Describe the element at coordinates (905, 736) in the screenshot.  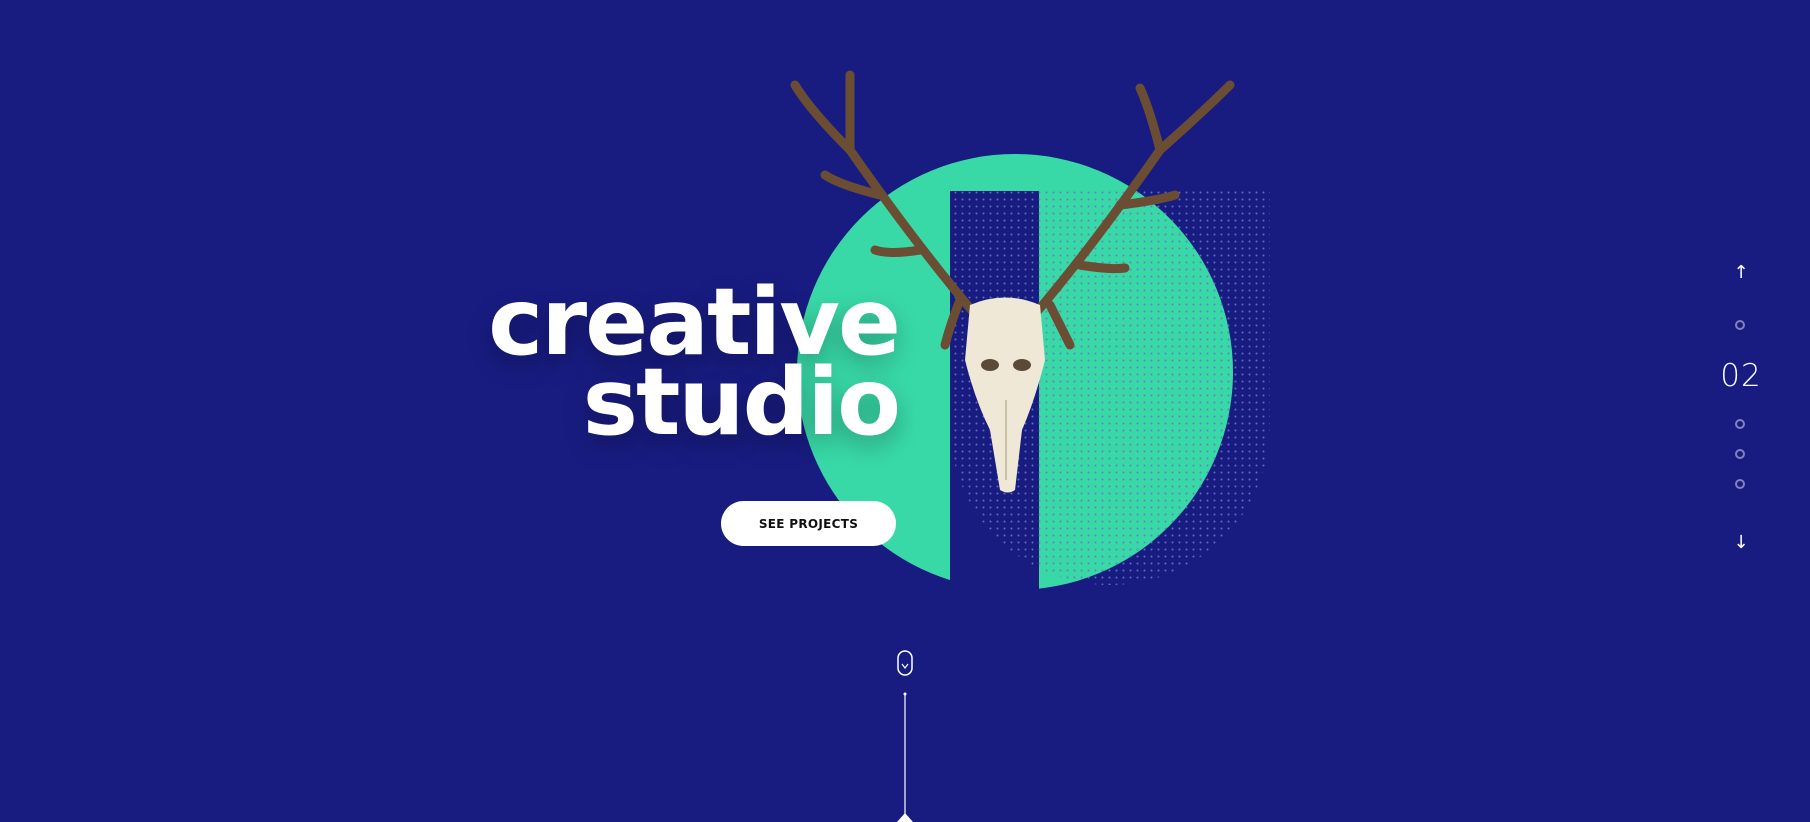
I see `scroll-indicator` at that location.